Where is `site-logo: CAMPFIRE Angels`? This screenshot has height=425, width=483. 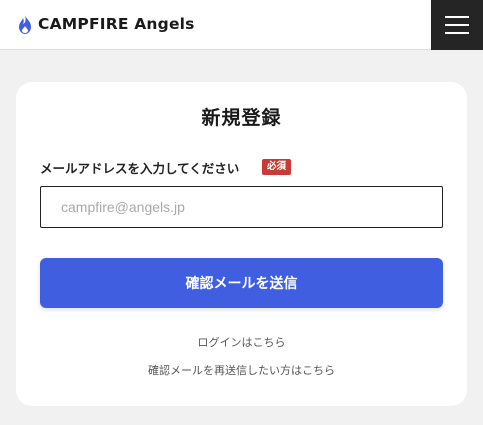 site-logo: CAMPFIRE Angels is located at coordinates (106, 24).